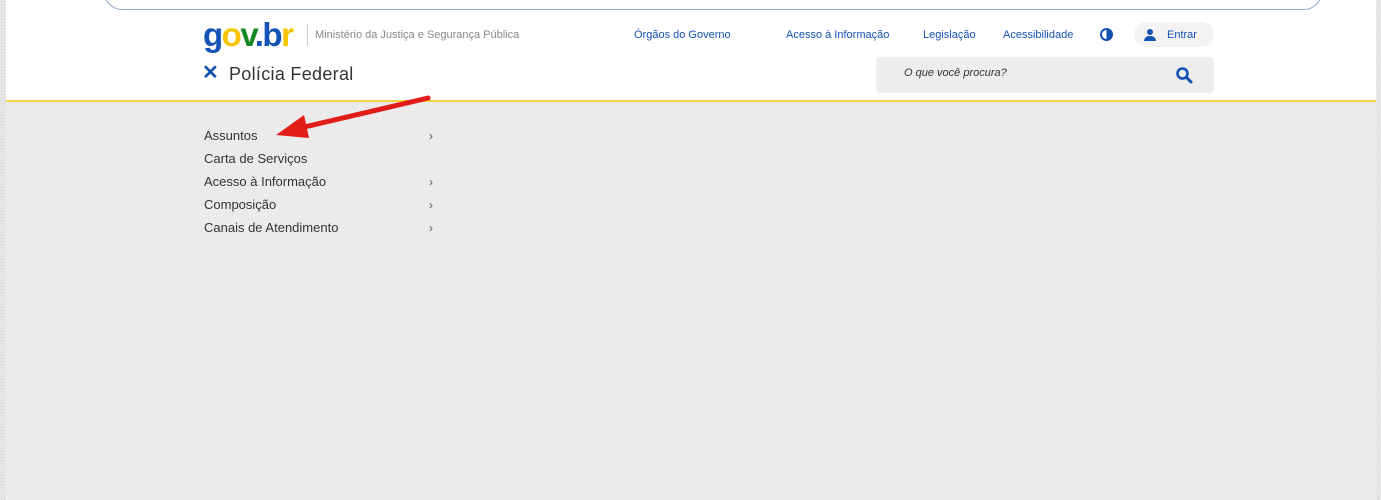 The height and width of the screenshot is (500, 1381). What do you see at coordinates (1038, 35) in the screenshot?
I see `link-acessibilidade: Acessibilidade` at bounding box center [1038, 35].